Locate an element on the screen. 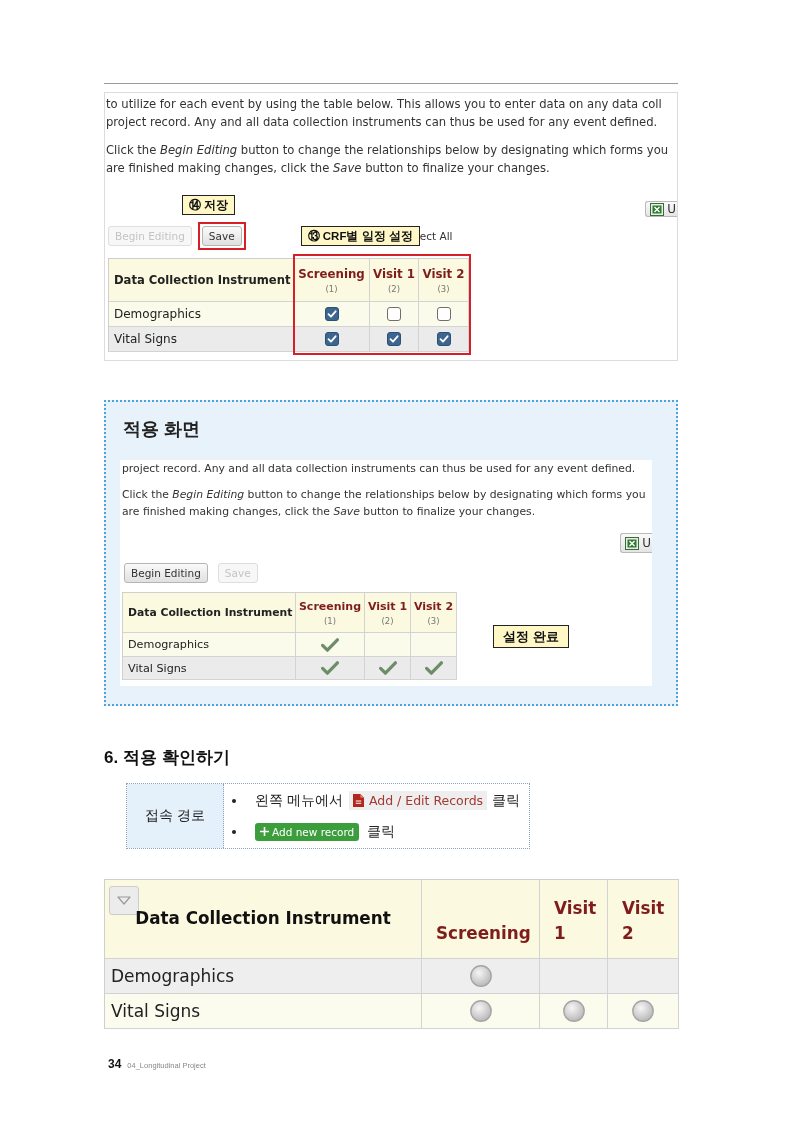 Image resolution: width=800 pixels, height=1132 pixels. section-heading: 6. 적용 확인하기 is located at coordinates (167, 758).